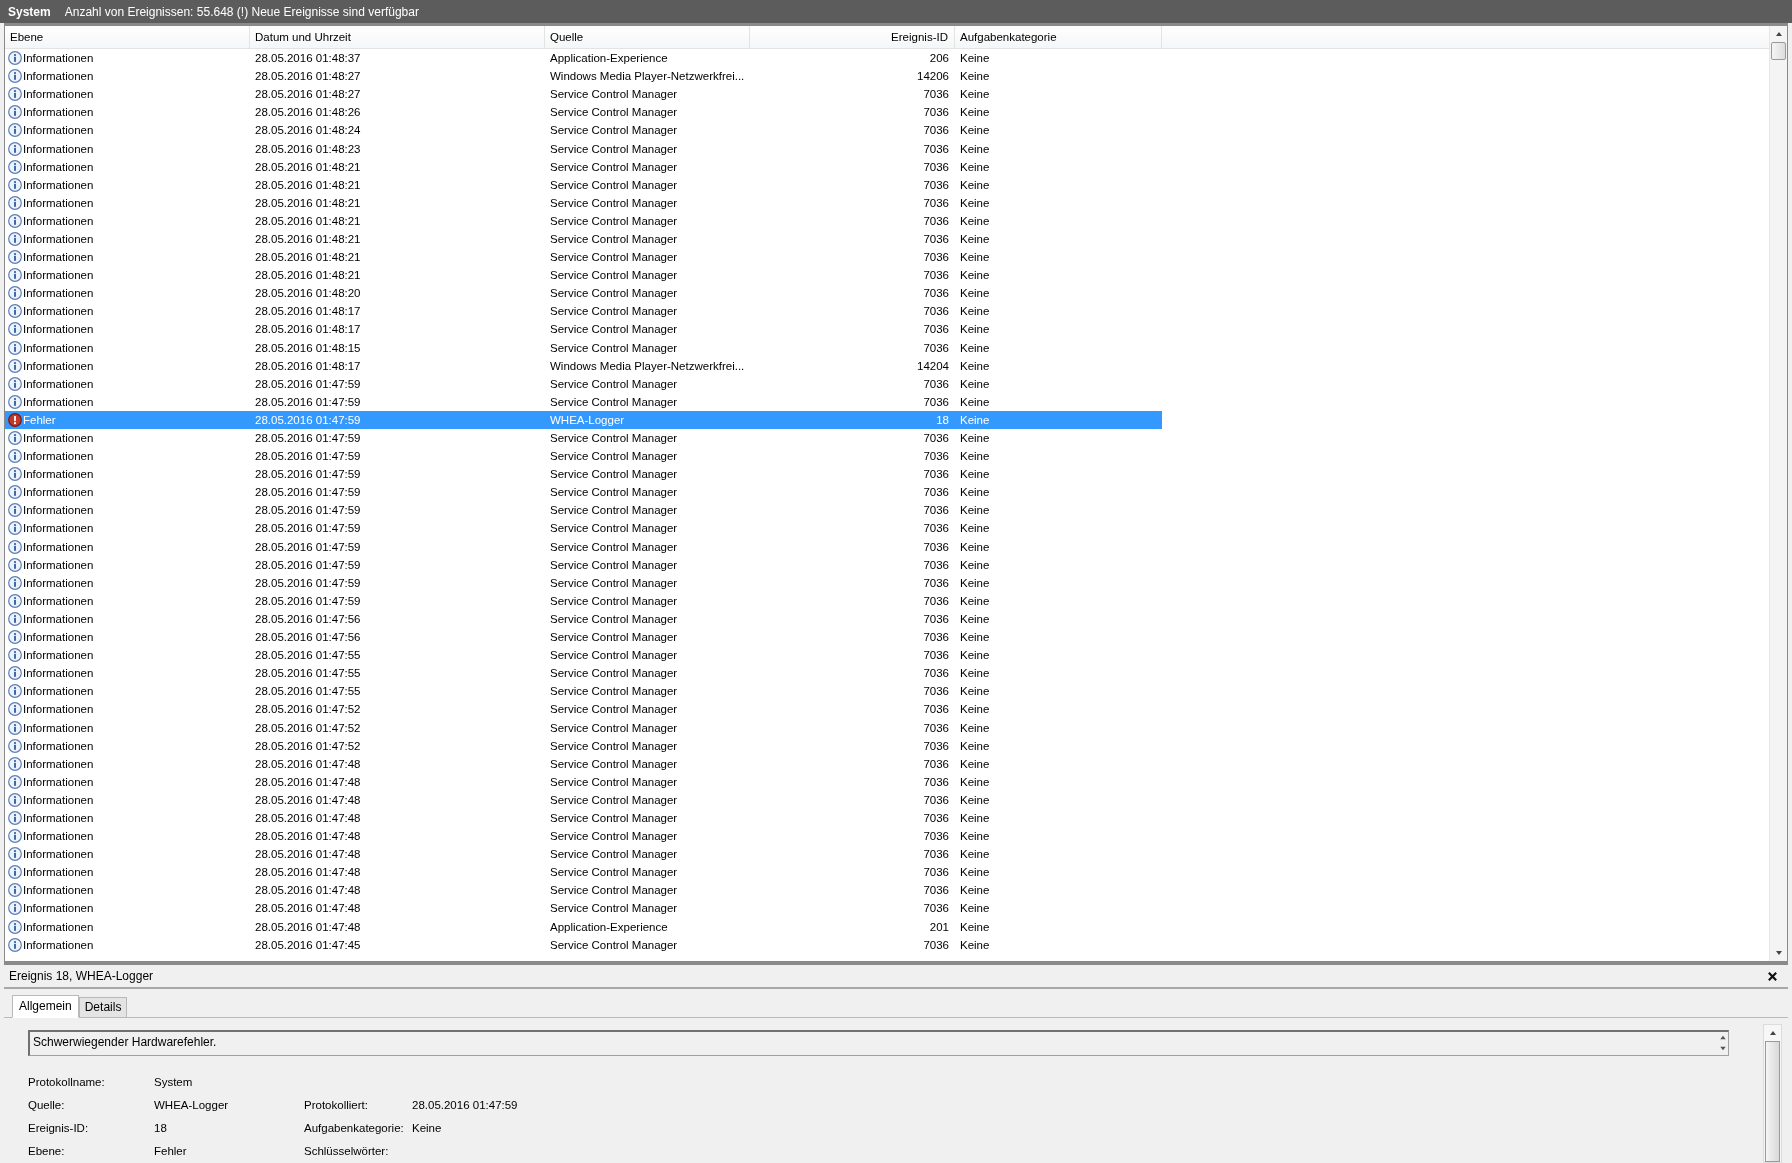 Image resolution: width=1792 pixels, height=1163 pixels. What do you see at coordinates (59, 1127) in the screenshot?
I see `field-label: Ereignis-ID:` at bounding box center [59, 1127].